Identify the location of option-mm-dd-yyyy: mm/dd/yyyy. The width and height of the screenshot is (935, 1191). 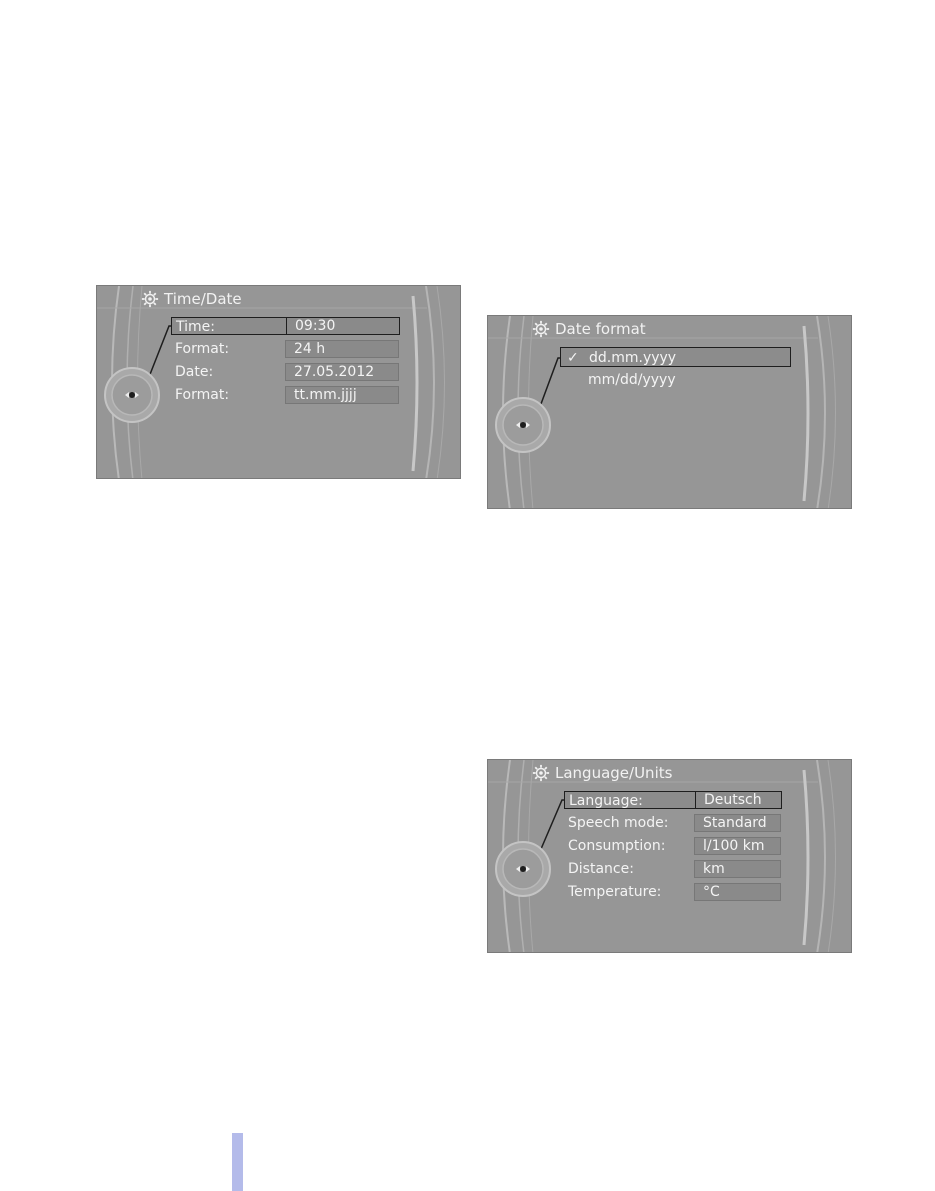
(675, 380).